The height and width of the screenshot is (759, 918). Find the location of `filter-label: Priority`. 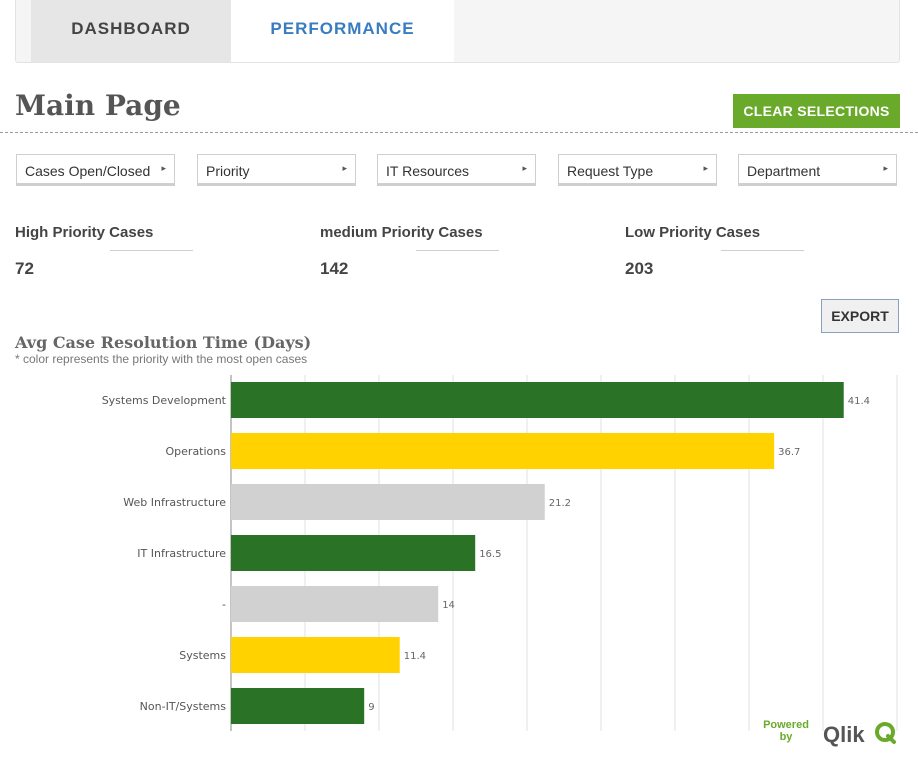

filter-label: Priority is located at coordinates (228, 171).